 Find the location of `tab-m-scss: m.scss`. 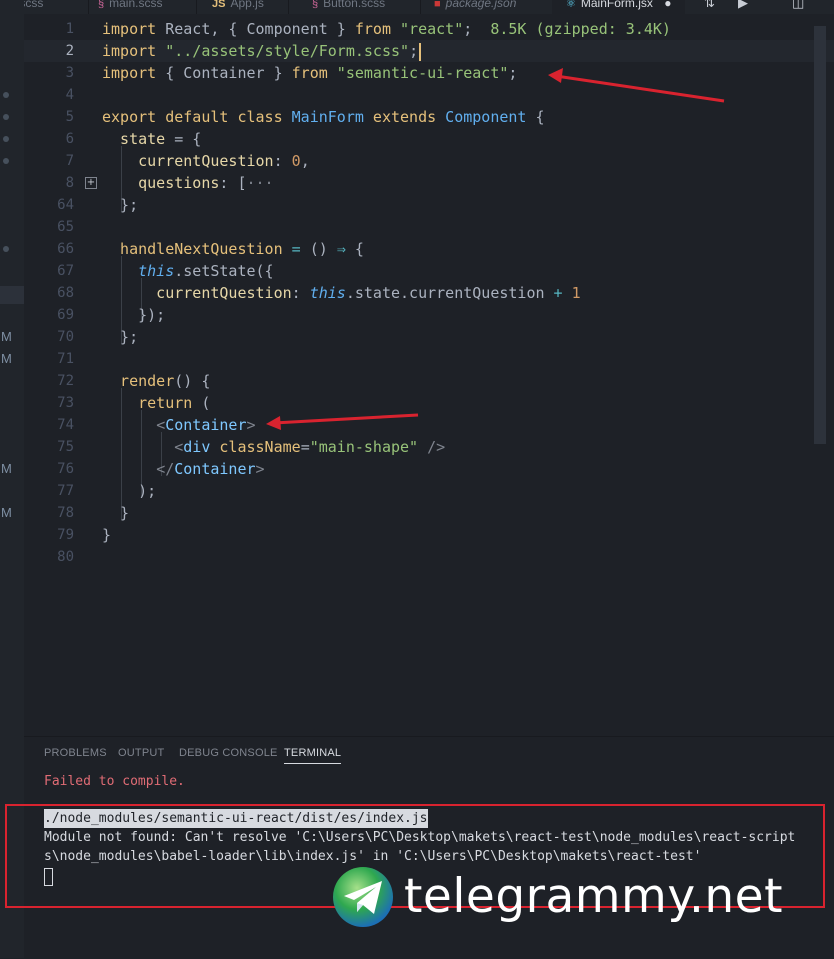

tab-m-scss: m.scss is located at coordinates (33, 7).